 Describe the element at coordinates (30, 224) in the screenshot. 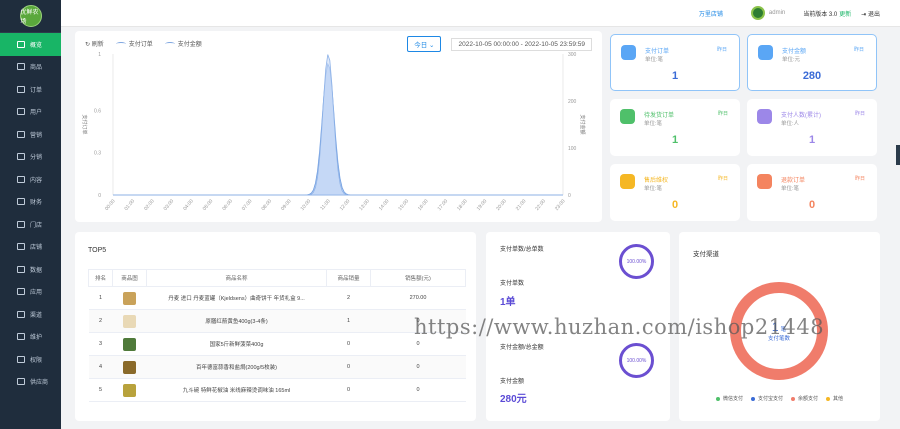

I see `sidebar-item-8: 门店` at that location.